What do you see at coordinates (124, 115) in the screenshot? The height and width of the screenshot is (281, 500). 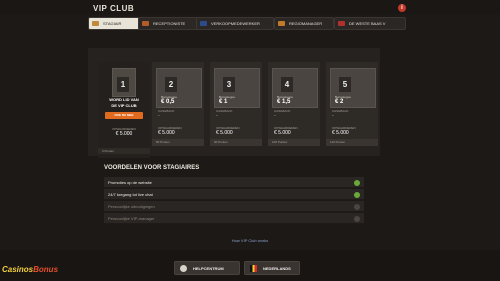 I see `join-button: DOE NU MEE` at bounding box center [124, 115].